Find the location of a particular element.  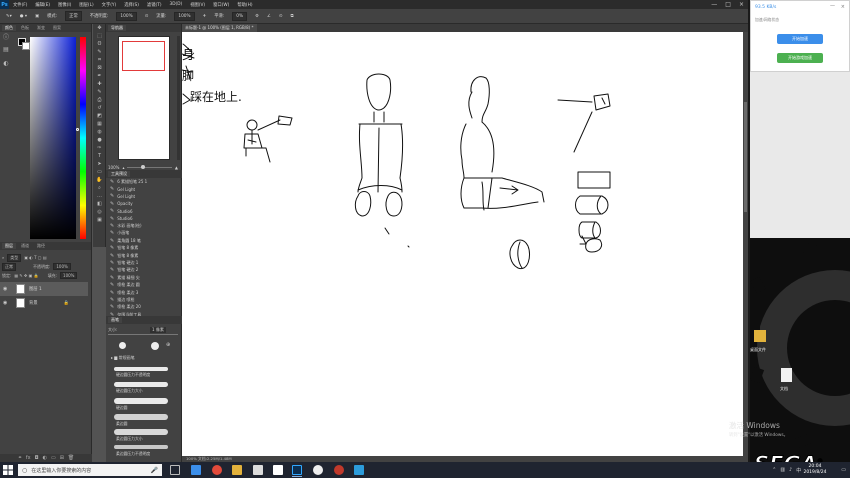

tool-preset-item: ✎ 铅笔 硬边 1 is located at coordinates (144, 262).